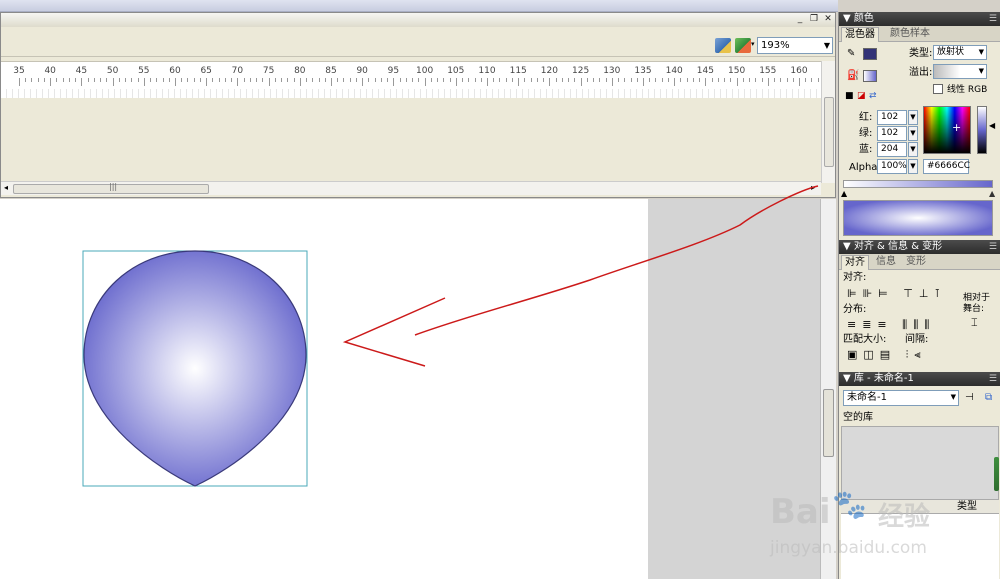 The image size is (1000, 579). What do you see at coordinates (921, 53) in the screenshot?
I see `fill-type-label: 类型:` at bounding box center [921, 53].